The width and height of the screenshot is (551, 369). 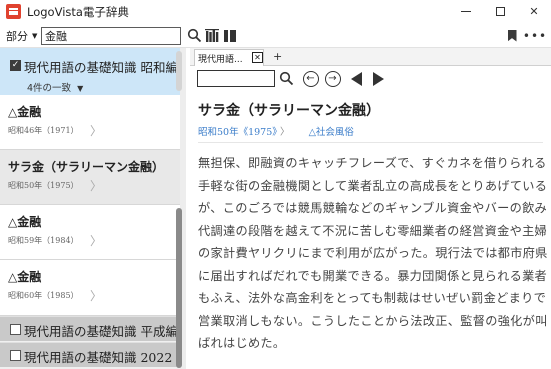 What do you see at coordinates (101, 331) in the screenshot?
I see `dictionary-name: 現代用語の基礎知識 平成編` at bounding box center [101, 331].